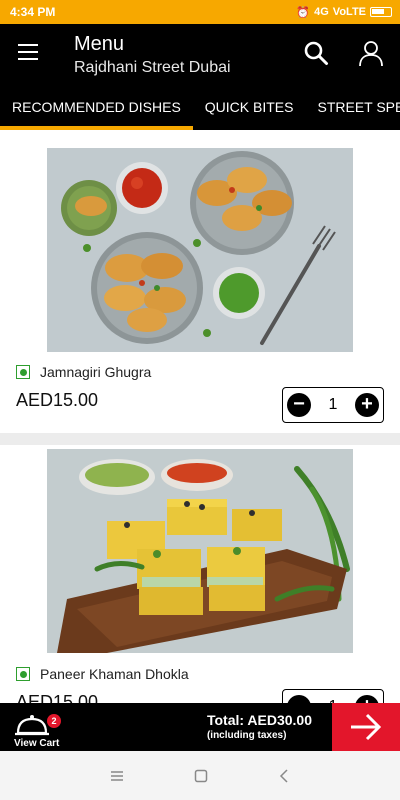 The height and width of the screenshot is (800, 400). I want to click on status-indicators: ⏰ 4G VoLTE, so click(344, 12).